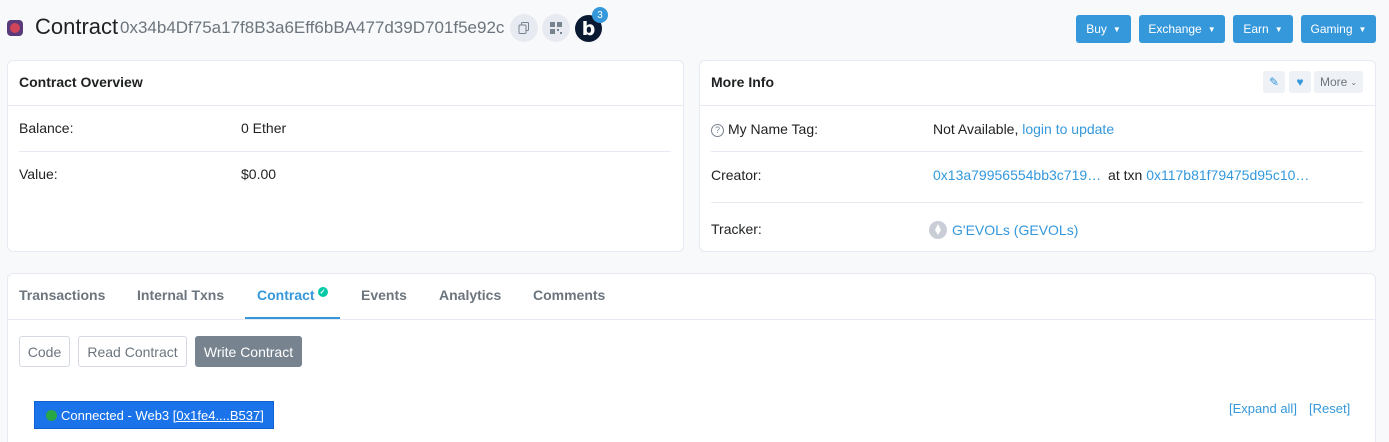 This screenshot has height=442, width=1389. What do you see at coordinates (470, 295) in the screenshot?
I see `tab-analytics: Analytics` at bounding box center [470, 295].